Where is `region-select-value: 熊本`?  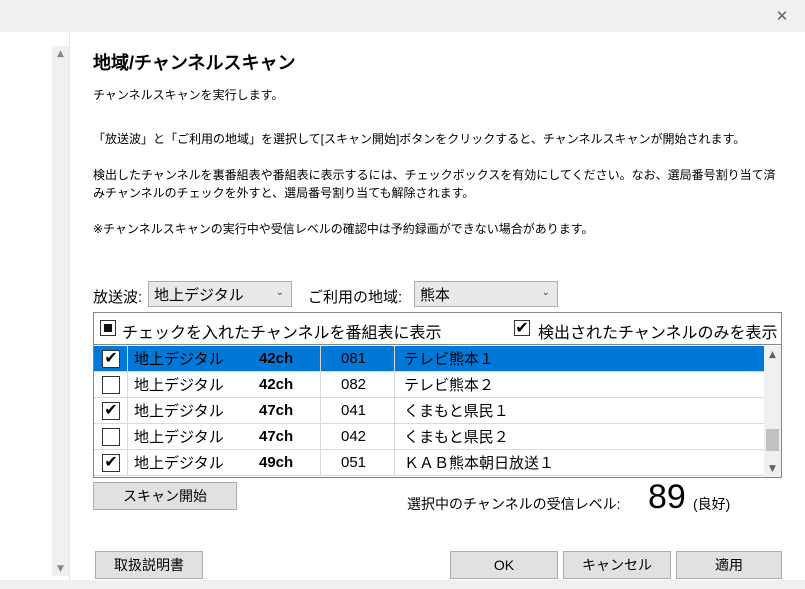 region-select-value: 熊本 is located at coordinates (435, 295).